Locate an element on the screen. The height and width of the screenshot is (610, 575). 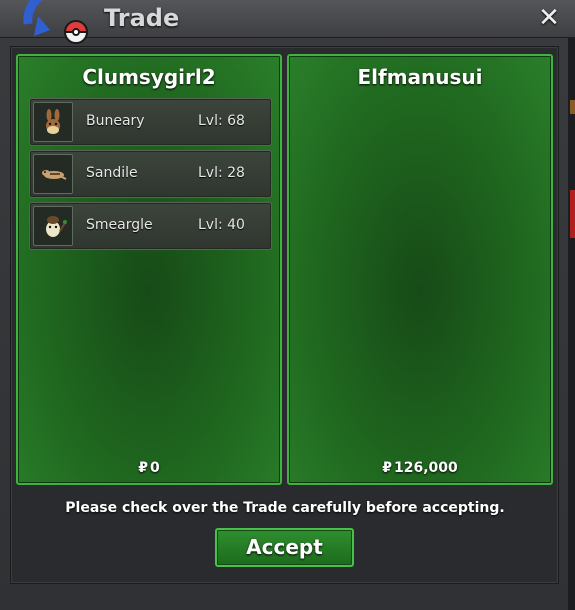
pokemon-name: Buneary is located at coordinates (115, 121).